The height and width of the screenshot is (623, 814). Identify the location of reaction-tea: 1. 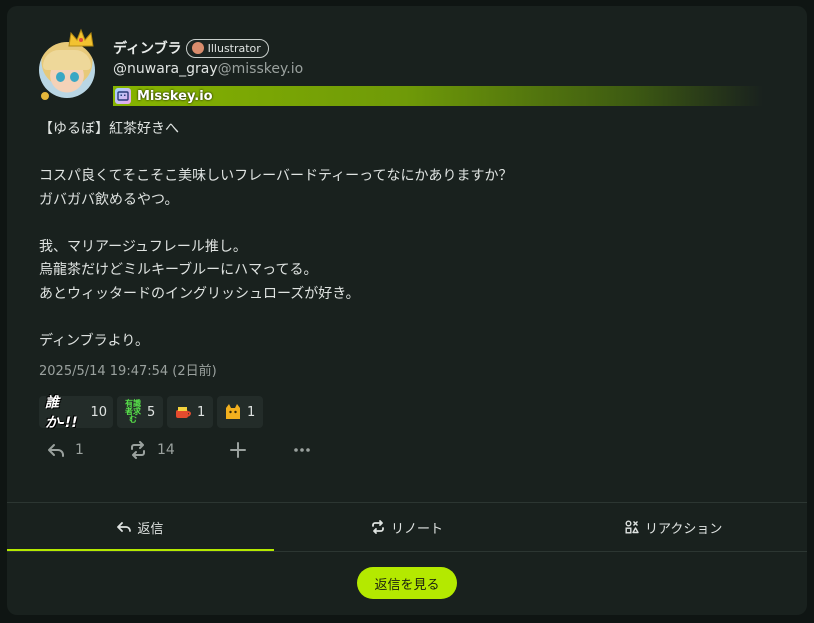
(190, 412).